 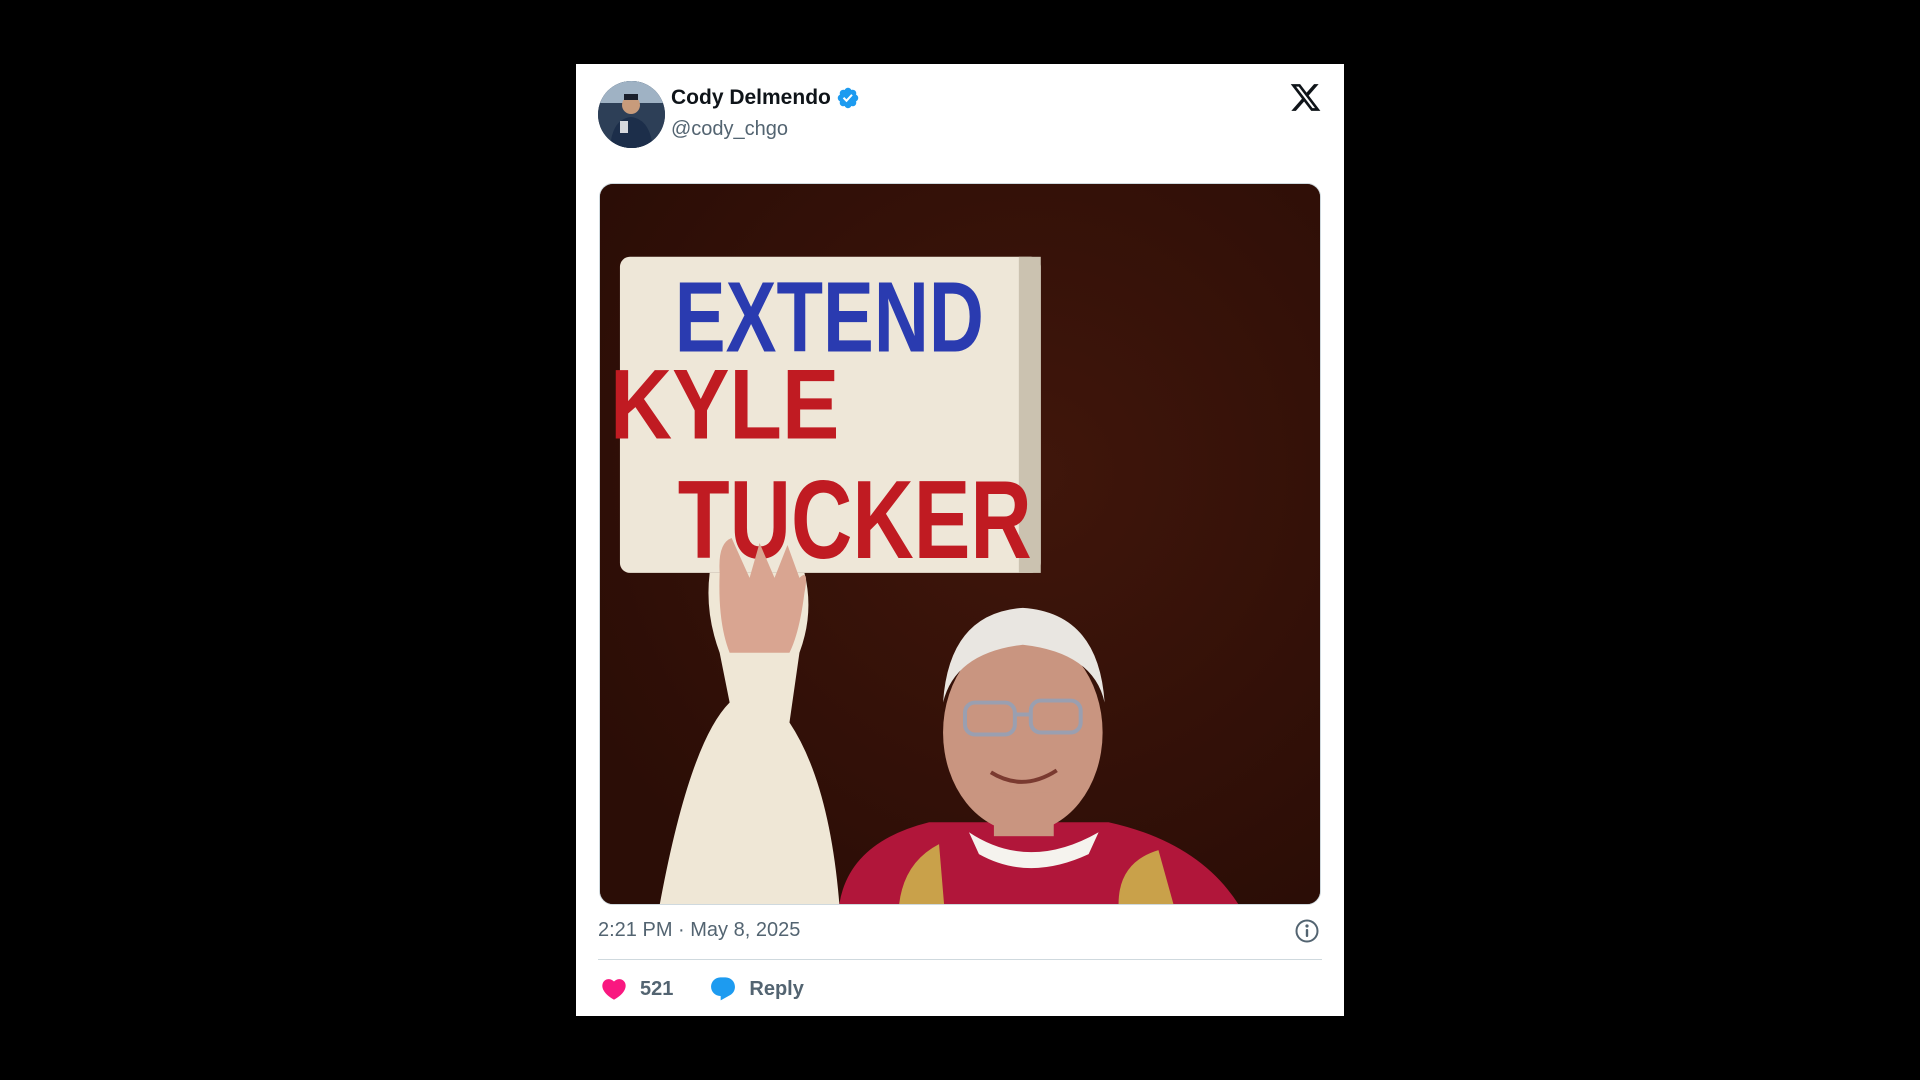 What do you see at coordinates (1307, 931) in the screenshot?
I see `info-icon` at bounding box center [1307, 931].